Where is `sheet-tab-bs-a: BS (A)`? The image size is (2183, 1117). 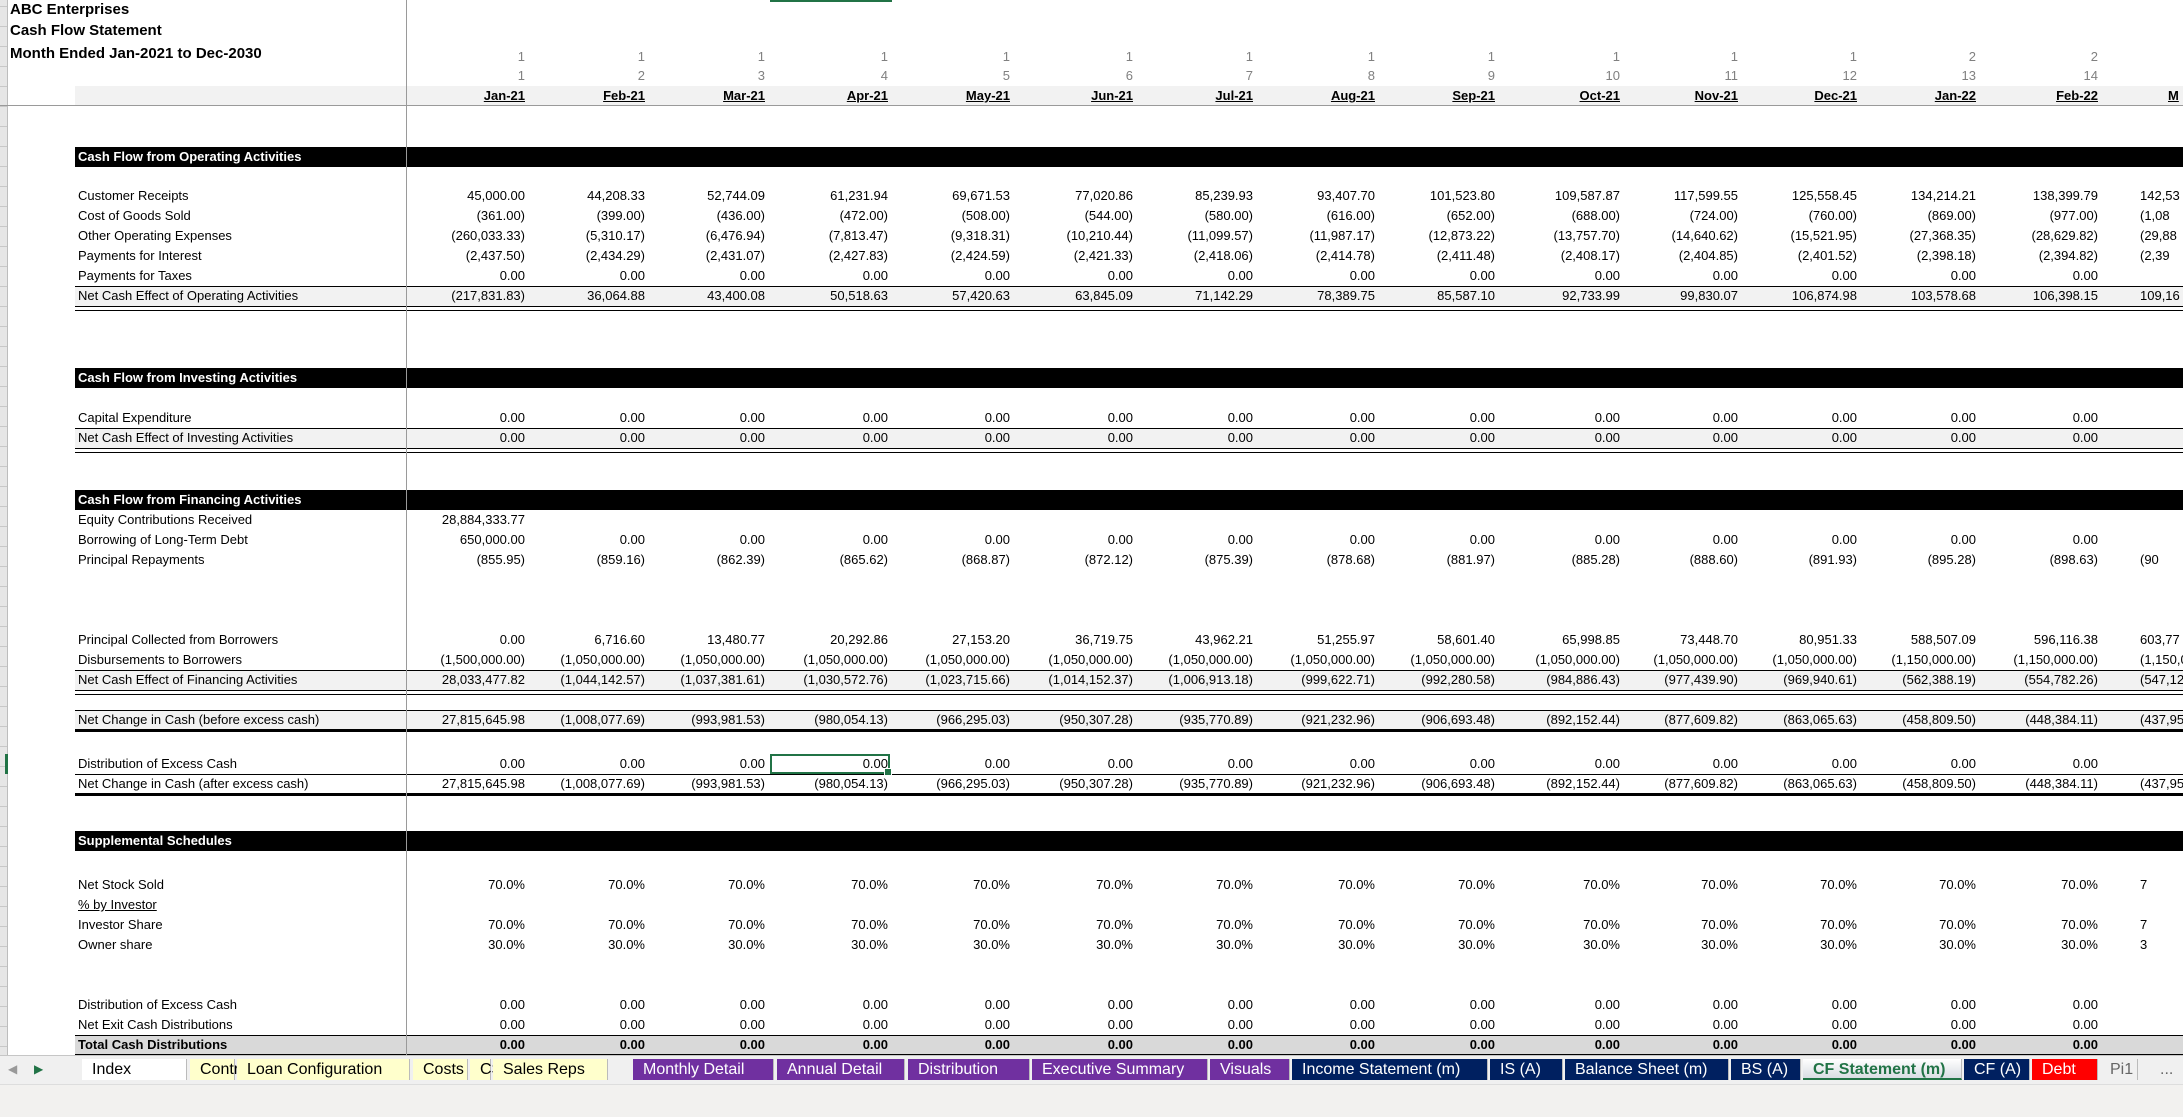 sheet-tab-bs-a: BS (A) is located at coordinates (1766, 1069).